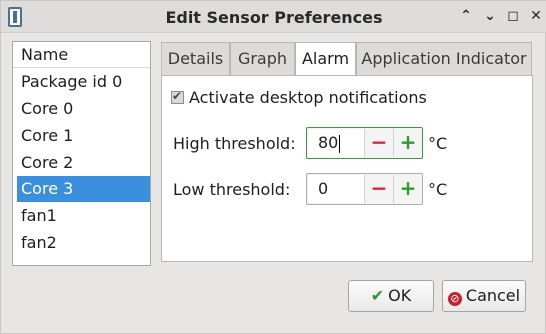 This screenshot has height=334, width=546. Describe the element at coordinates (407, 189) in the screenshot. I see `low-increment-button: +` at that location.